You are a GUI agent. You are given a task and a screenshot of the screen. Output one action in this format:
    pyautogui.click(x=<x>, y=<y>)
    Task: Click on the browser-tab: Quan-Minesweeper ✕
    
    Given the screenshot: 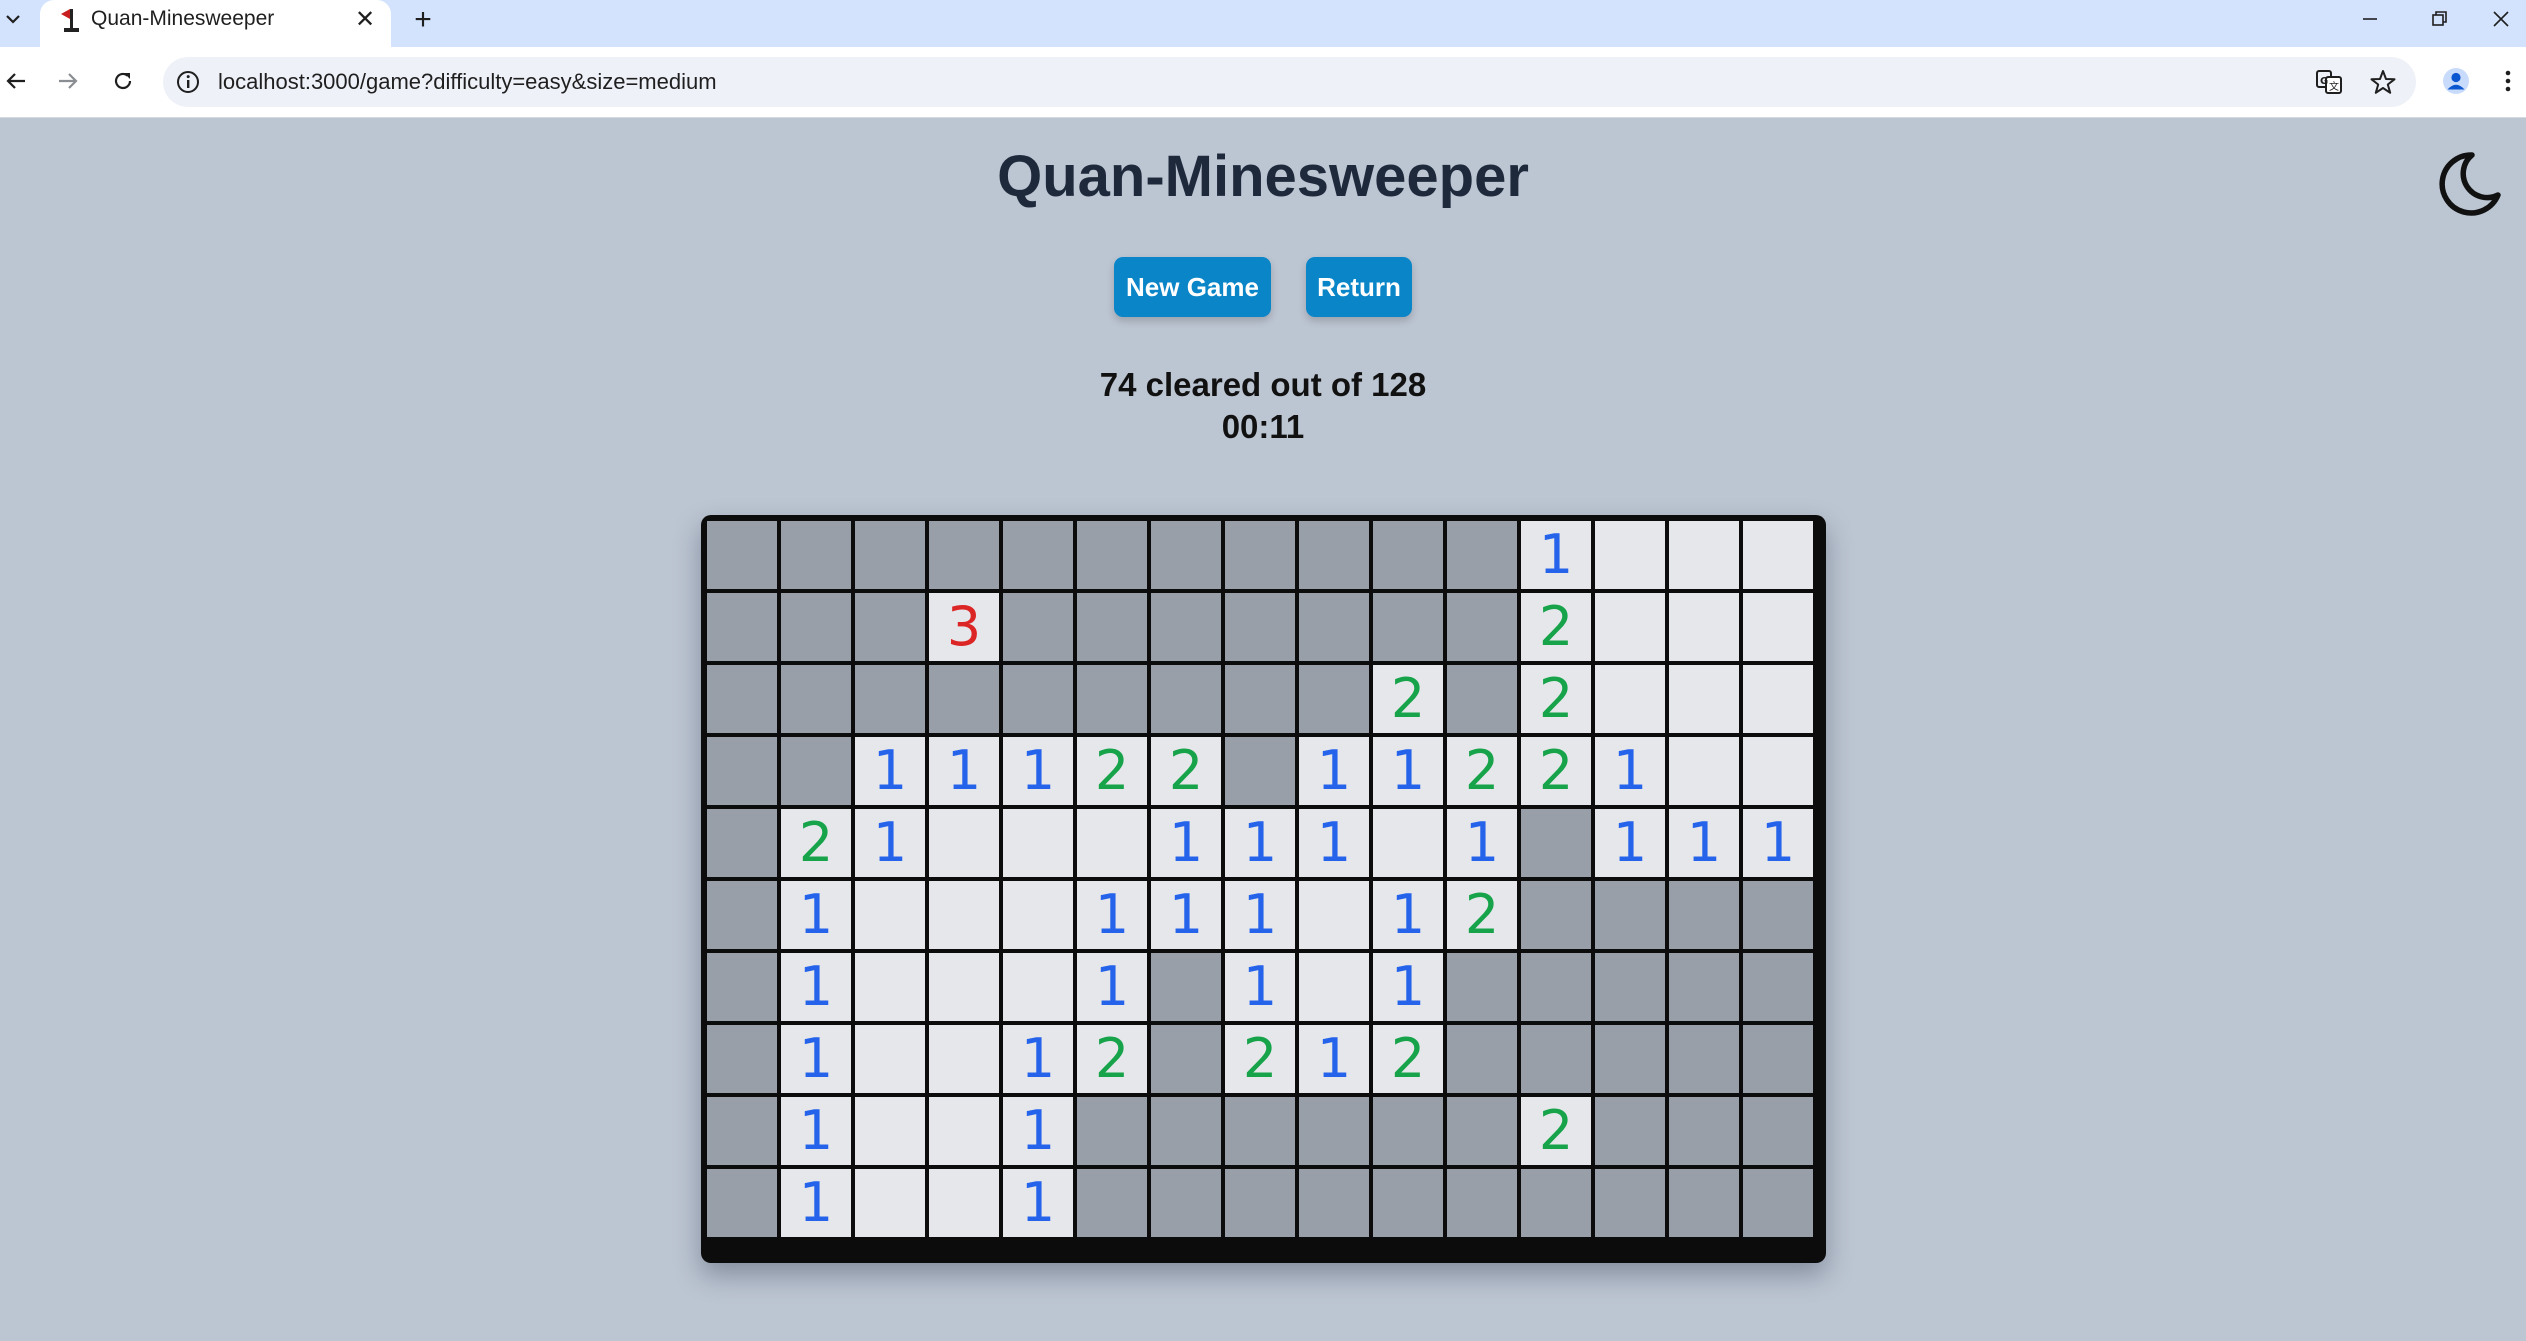 What is the action you would take?
    pyautogui.click(x=215, y=23)
    